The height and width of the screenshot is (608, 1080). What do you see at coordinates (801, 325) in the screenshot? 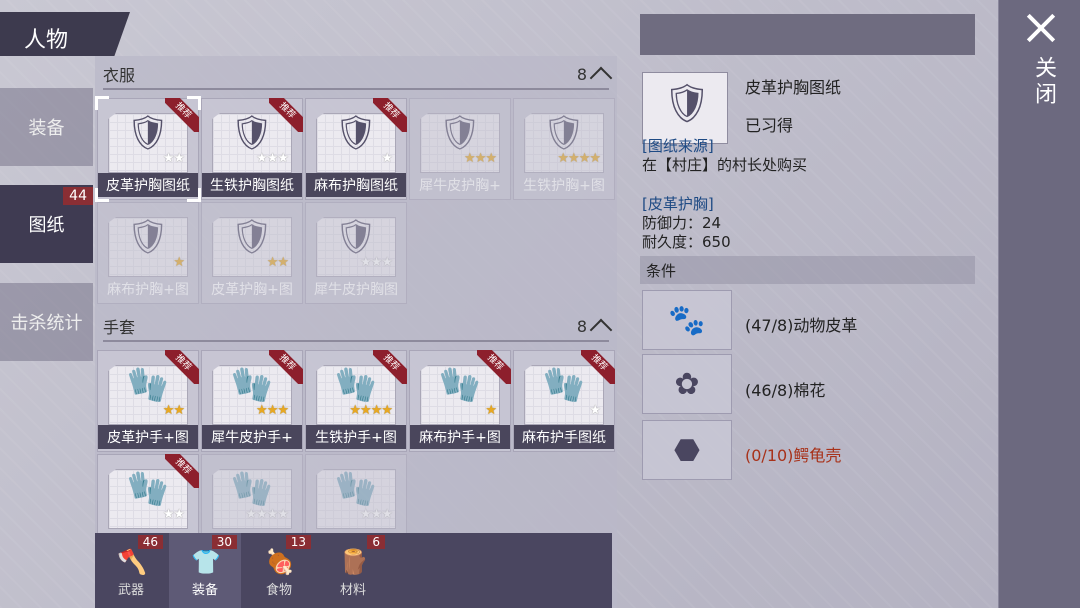
I see `material-leather-count: (47/8)动物皮革` at bounding box center [801, 325].